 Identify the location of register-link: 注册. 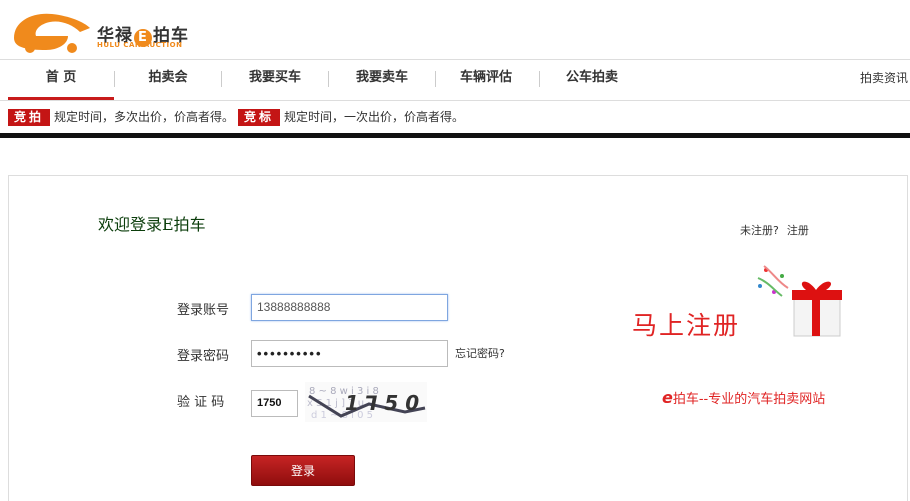
(798, 230).